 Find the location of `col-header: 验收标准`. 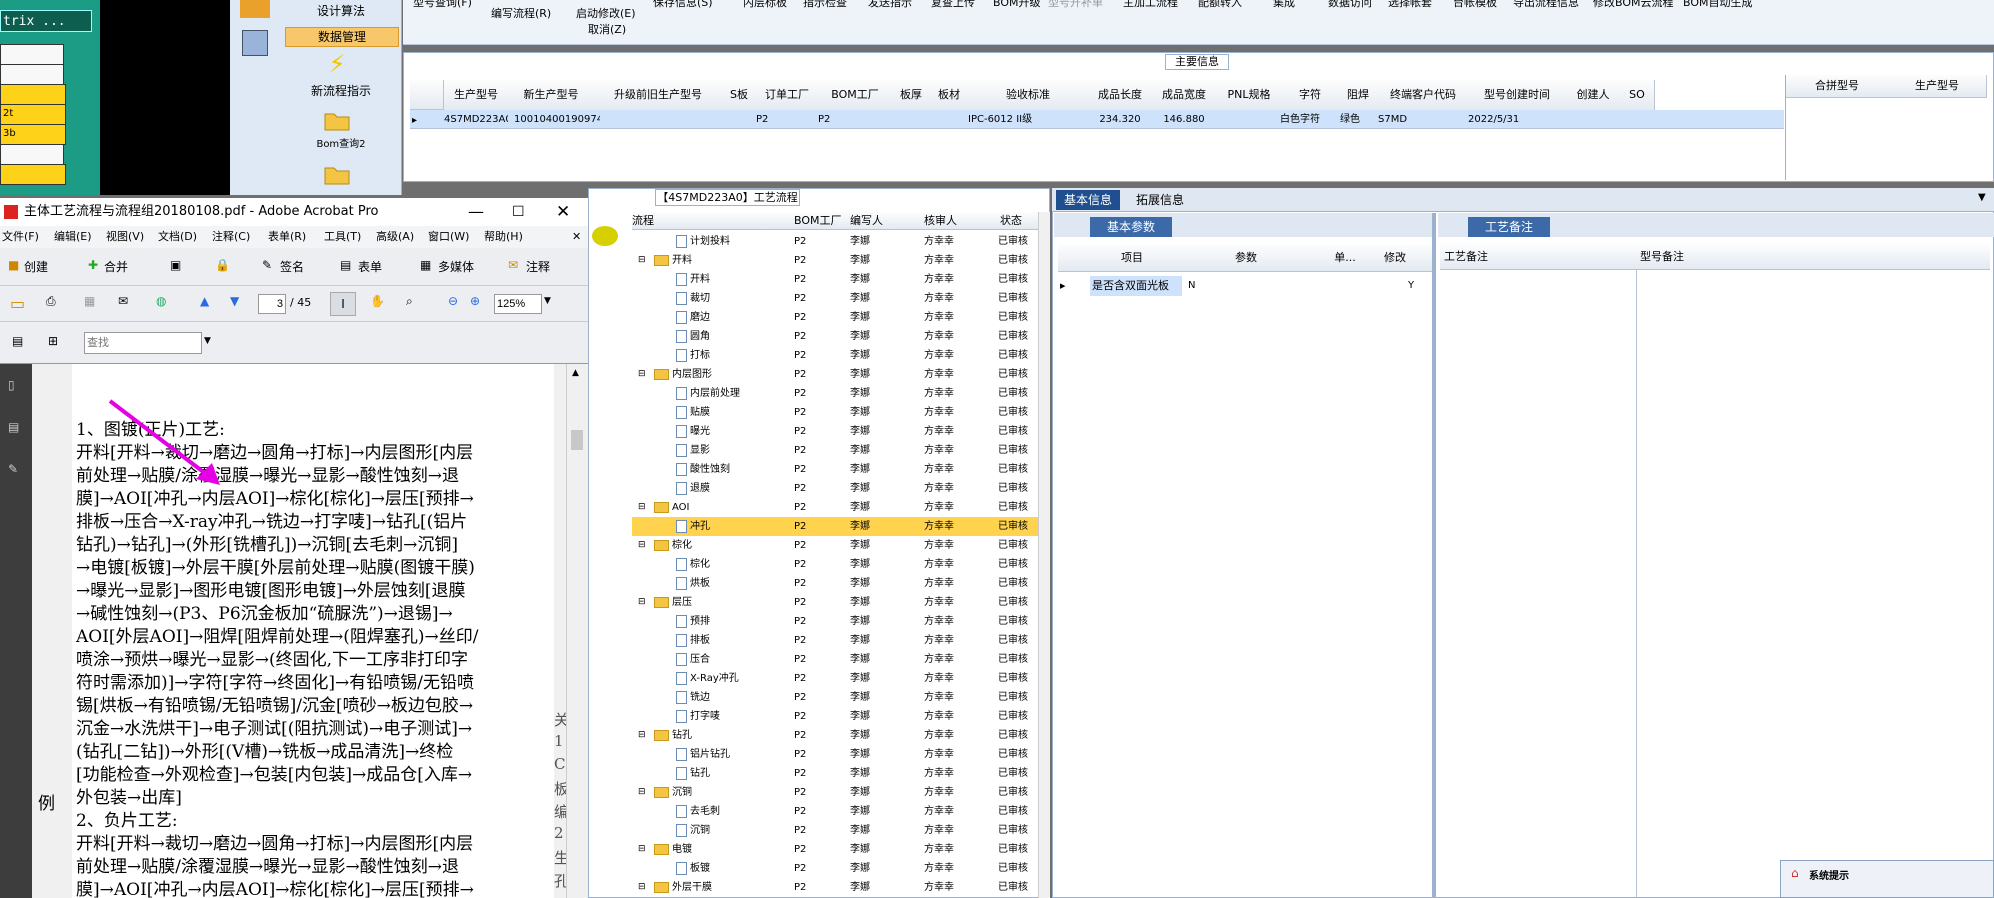

col-header: 验收标准 is located at coordinates (1028, 95).